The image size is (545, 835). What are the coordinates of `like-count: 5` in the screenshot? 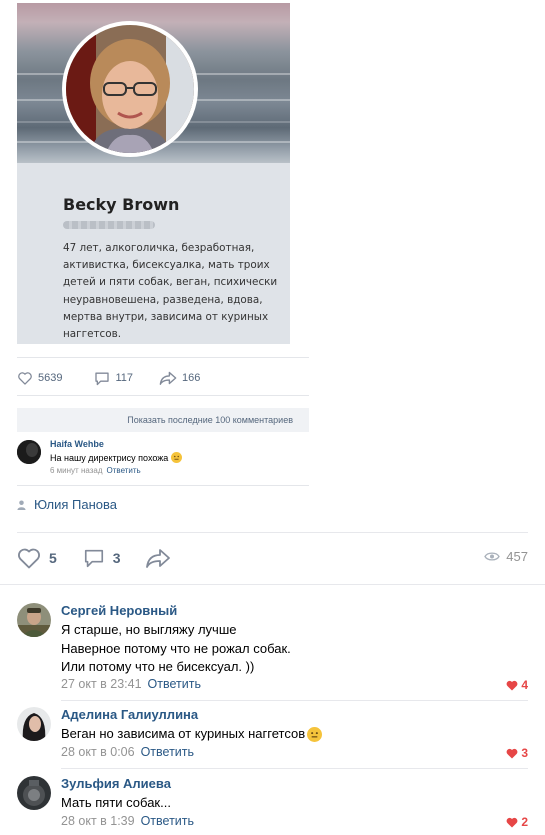 It's located at (53, 558).